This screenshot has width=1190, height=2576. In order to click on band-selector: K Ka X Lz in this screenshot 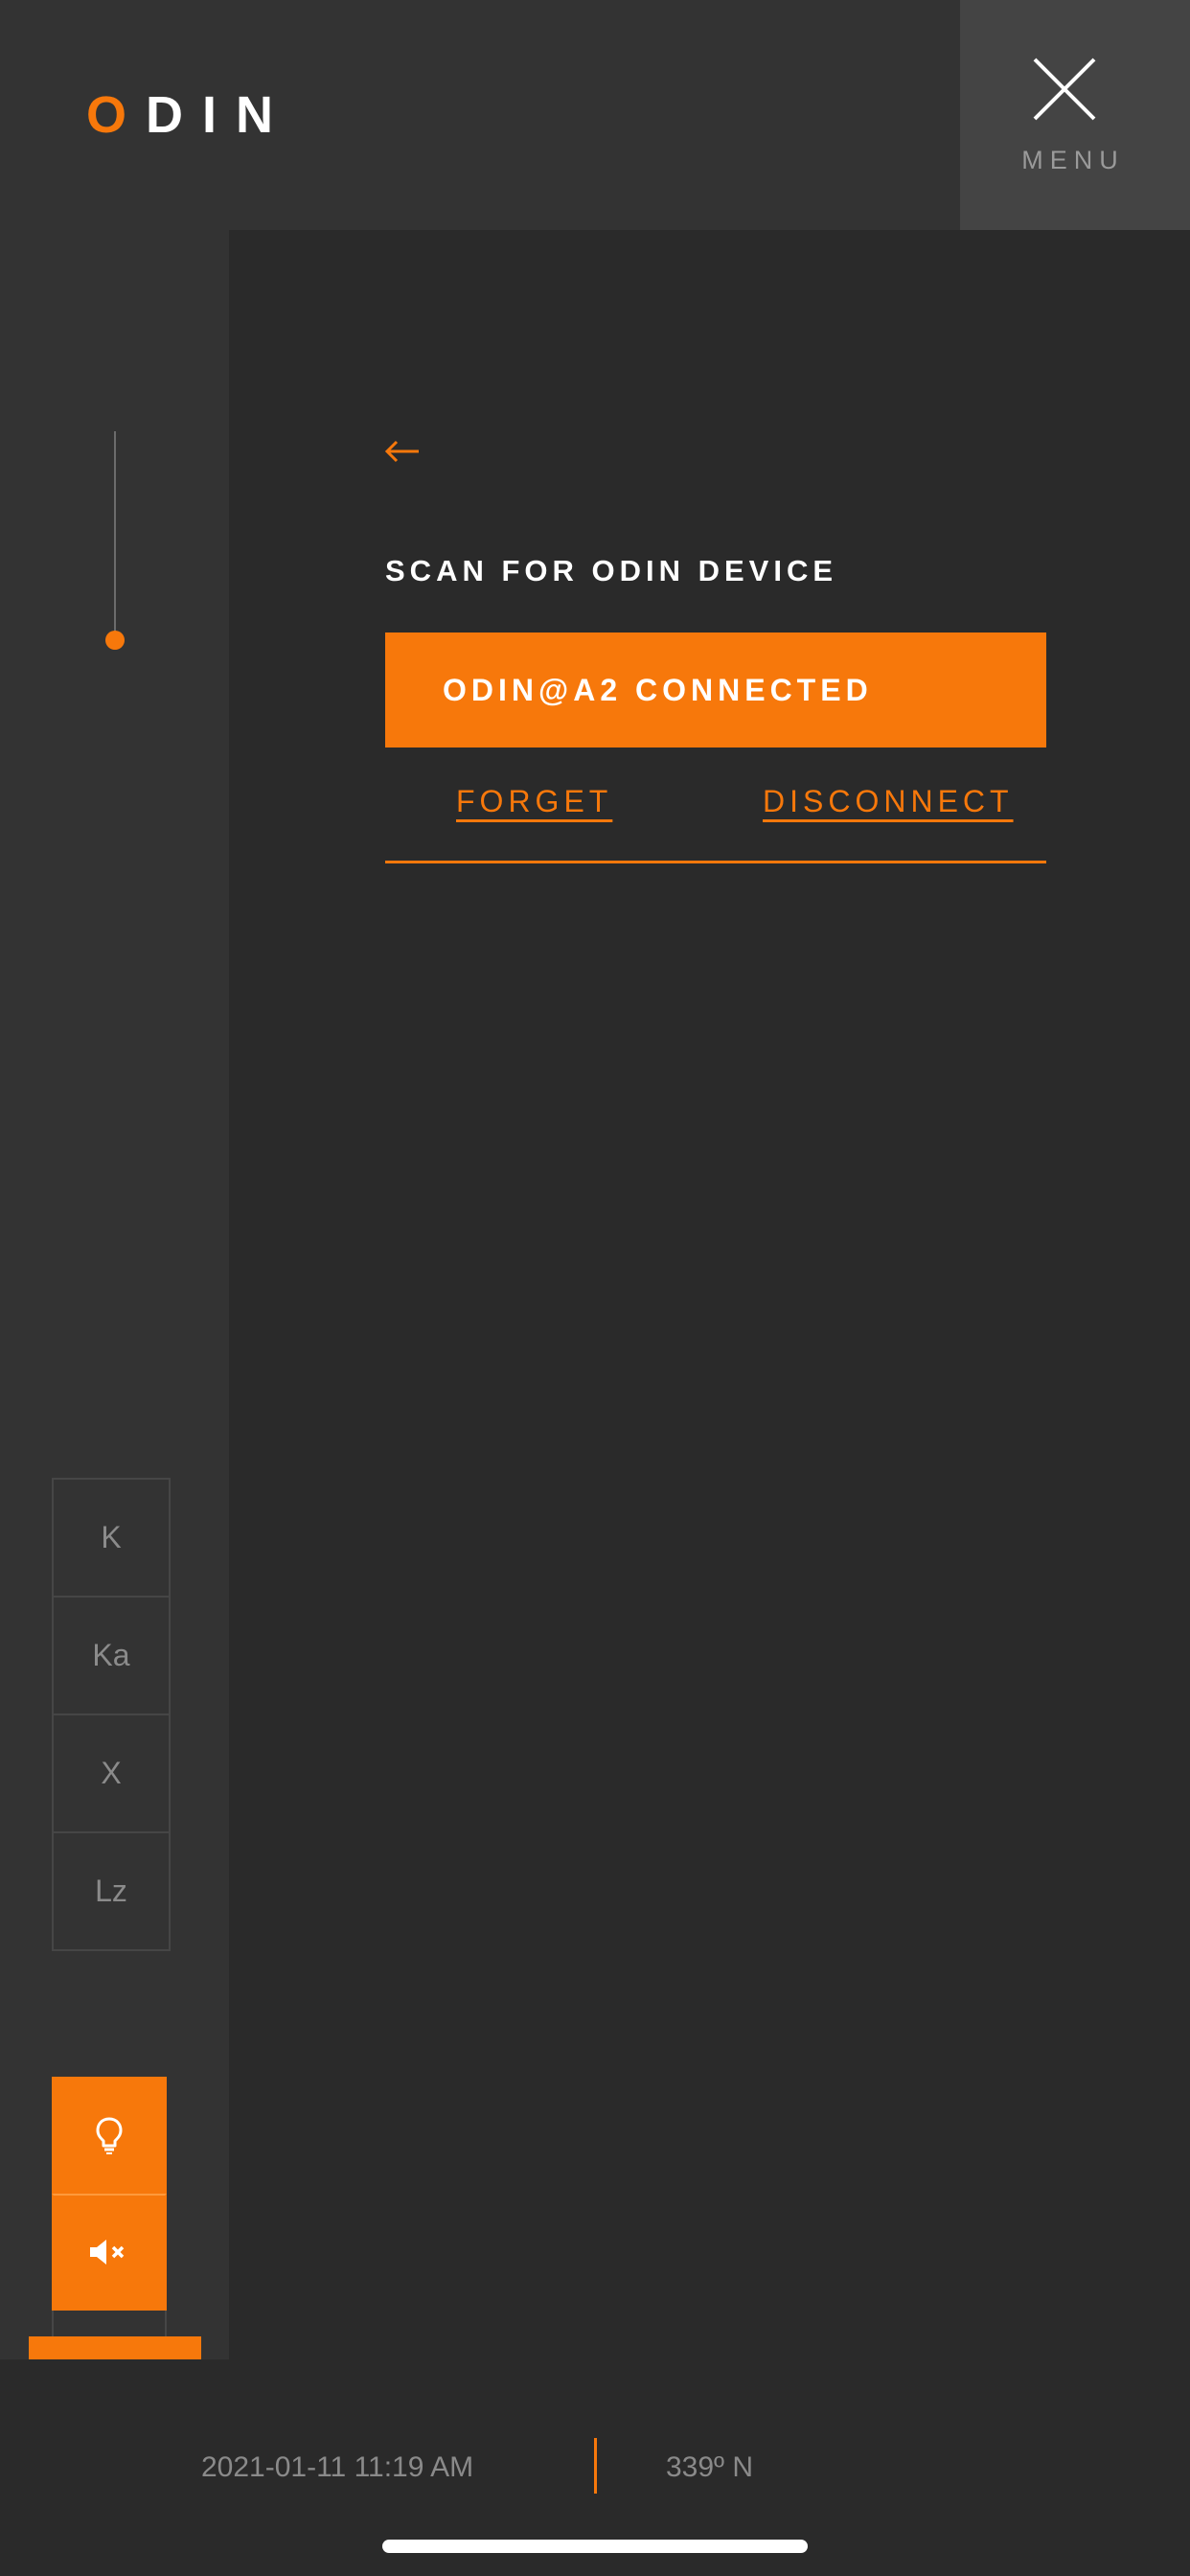, I will do `click(111, 1714)`.